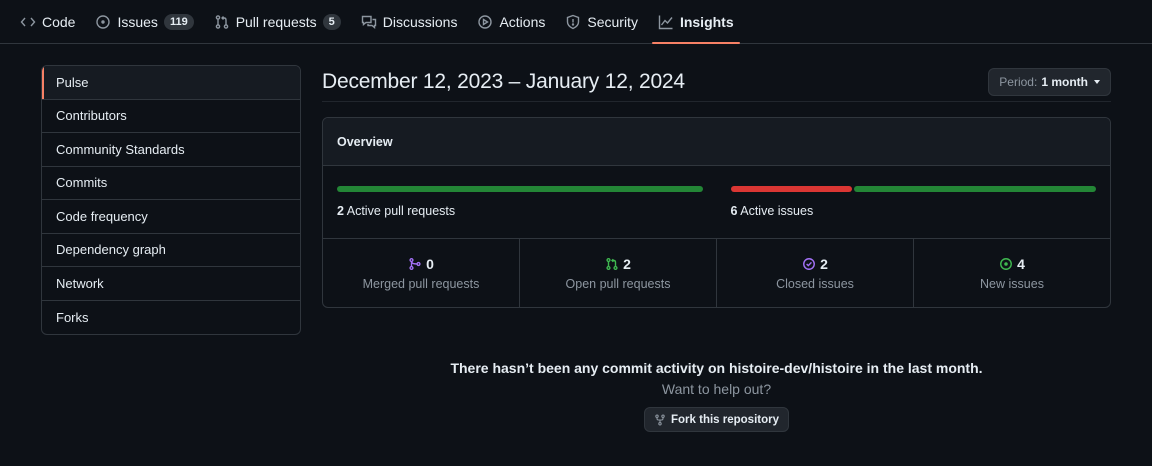 The image size is (1152, 466). Describe the element at coordinates (171, 250) in the screenshot. I see `sidebar-item-dependency-graph: Dependency graph` at that location.